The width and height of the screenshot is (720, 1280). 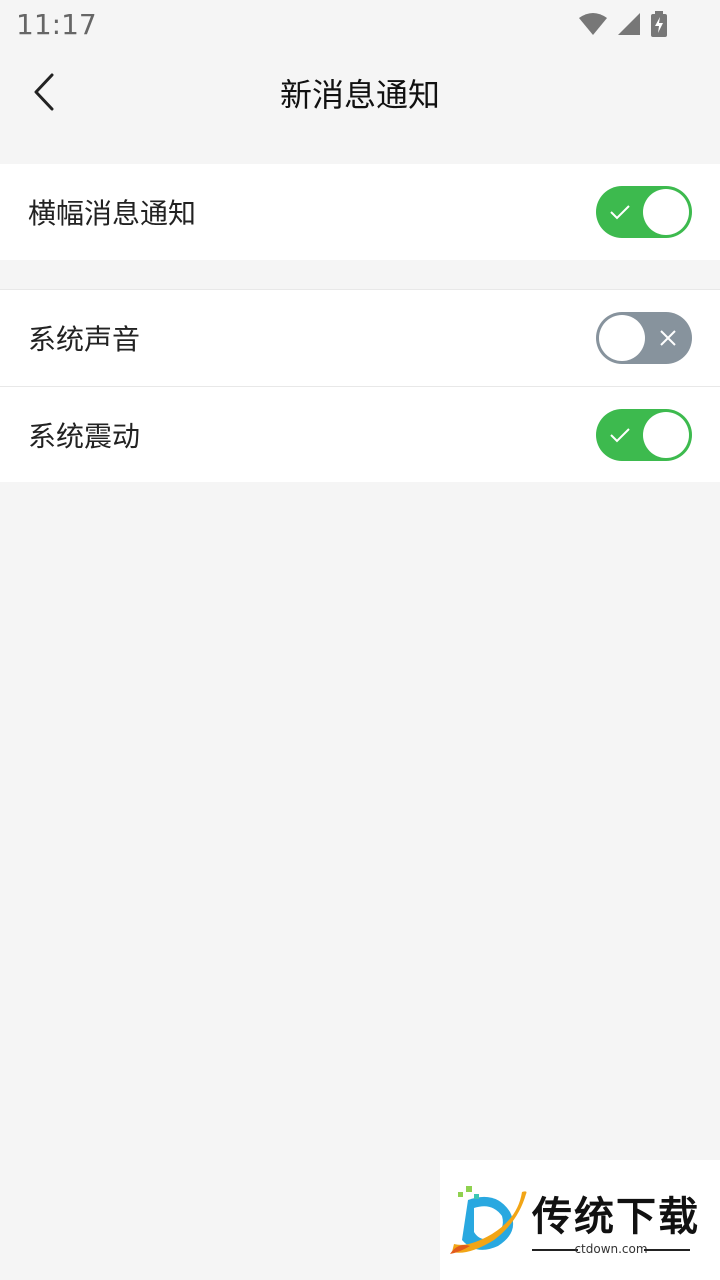 What do you see at coordinates (360, 24) in the screenshot?
I see `status-bar: 11:17` at bounding box center [360, 24].